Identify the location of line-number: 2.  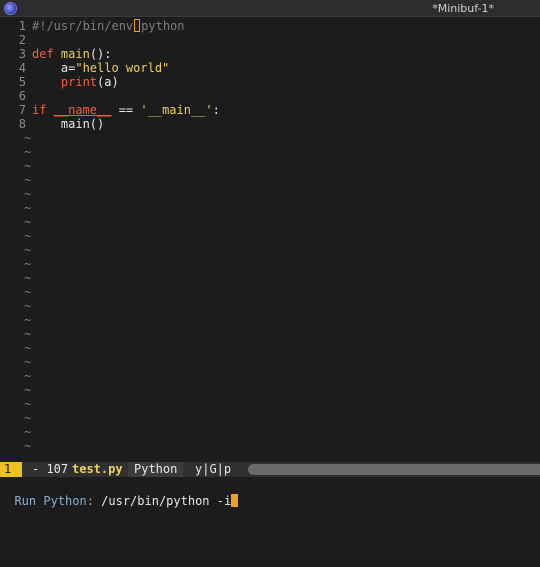
(22, 40).